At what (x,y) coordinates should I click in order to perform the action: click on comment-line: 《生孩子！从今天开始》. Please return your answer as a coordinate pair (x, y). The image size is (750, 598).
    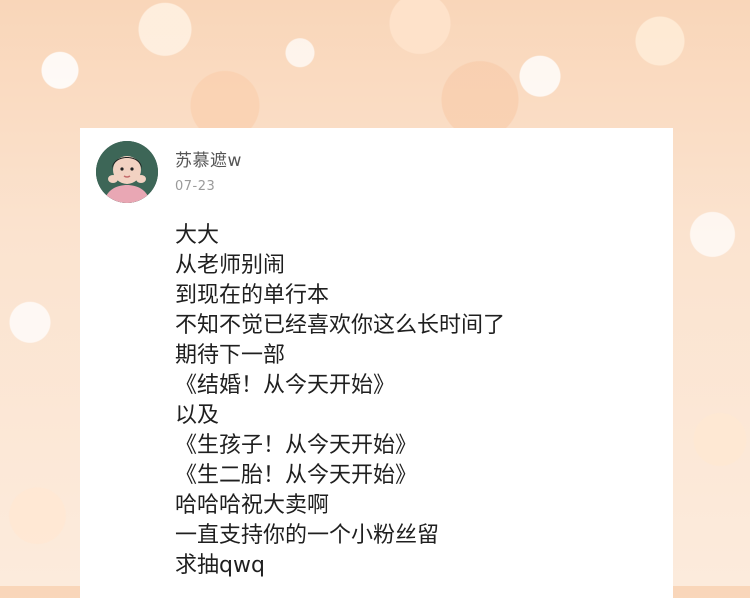
    Looking at the image, I should click on (296, 445).